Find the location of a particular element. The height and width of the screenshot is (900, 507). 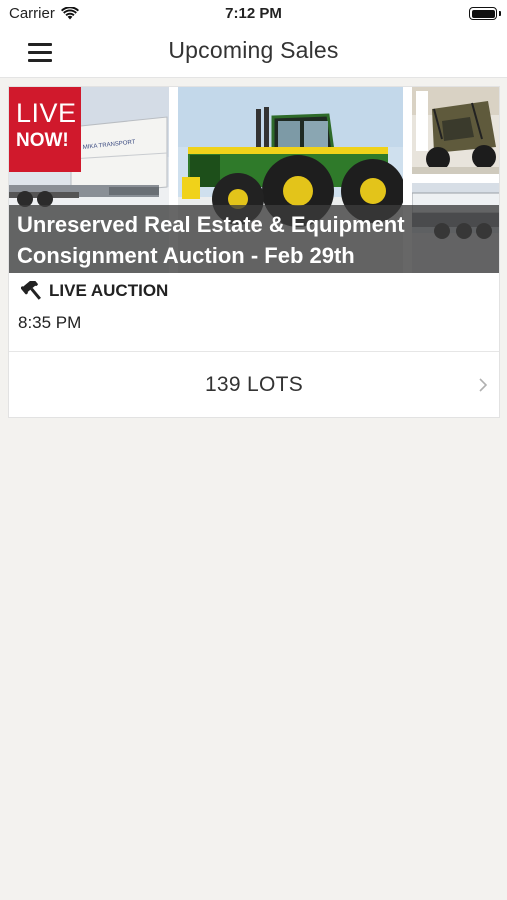

utv-photo is located at coordinates (455, 130).